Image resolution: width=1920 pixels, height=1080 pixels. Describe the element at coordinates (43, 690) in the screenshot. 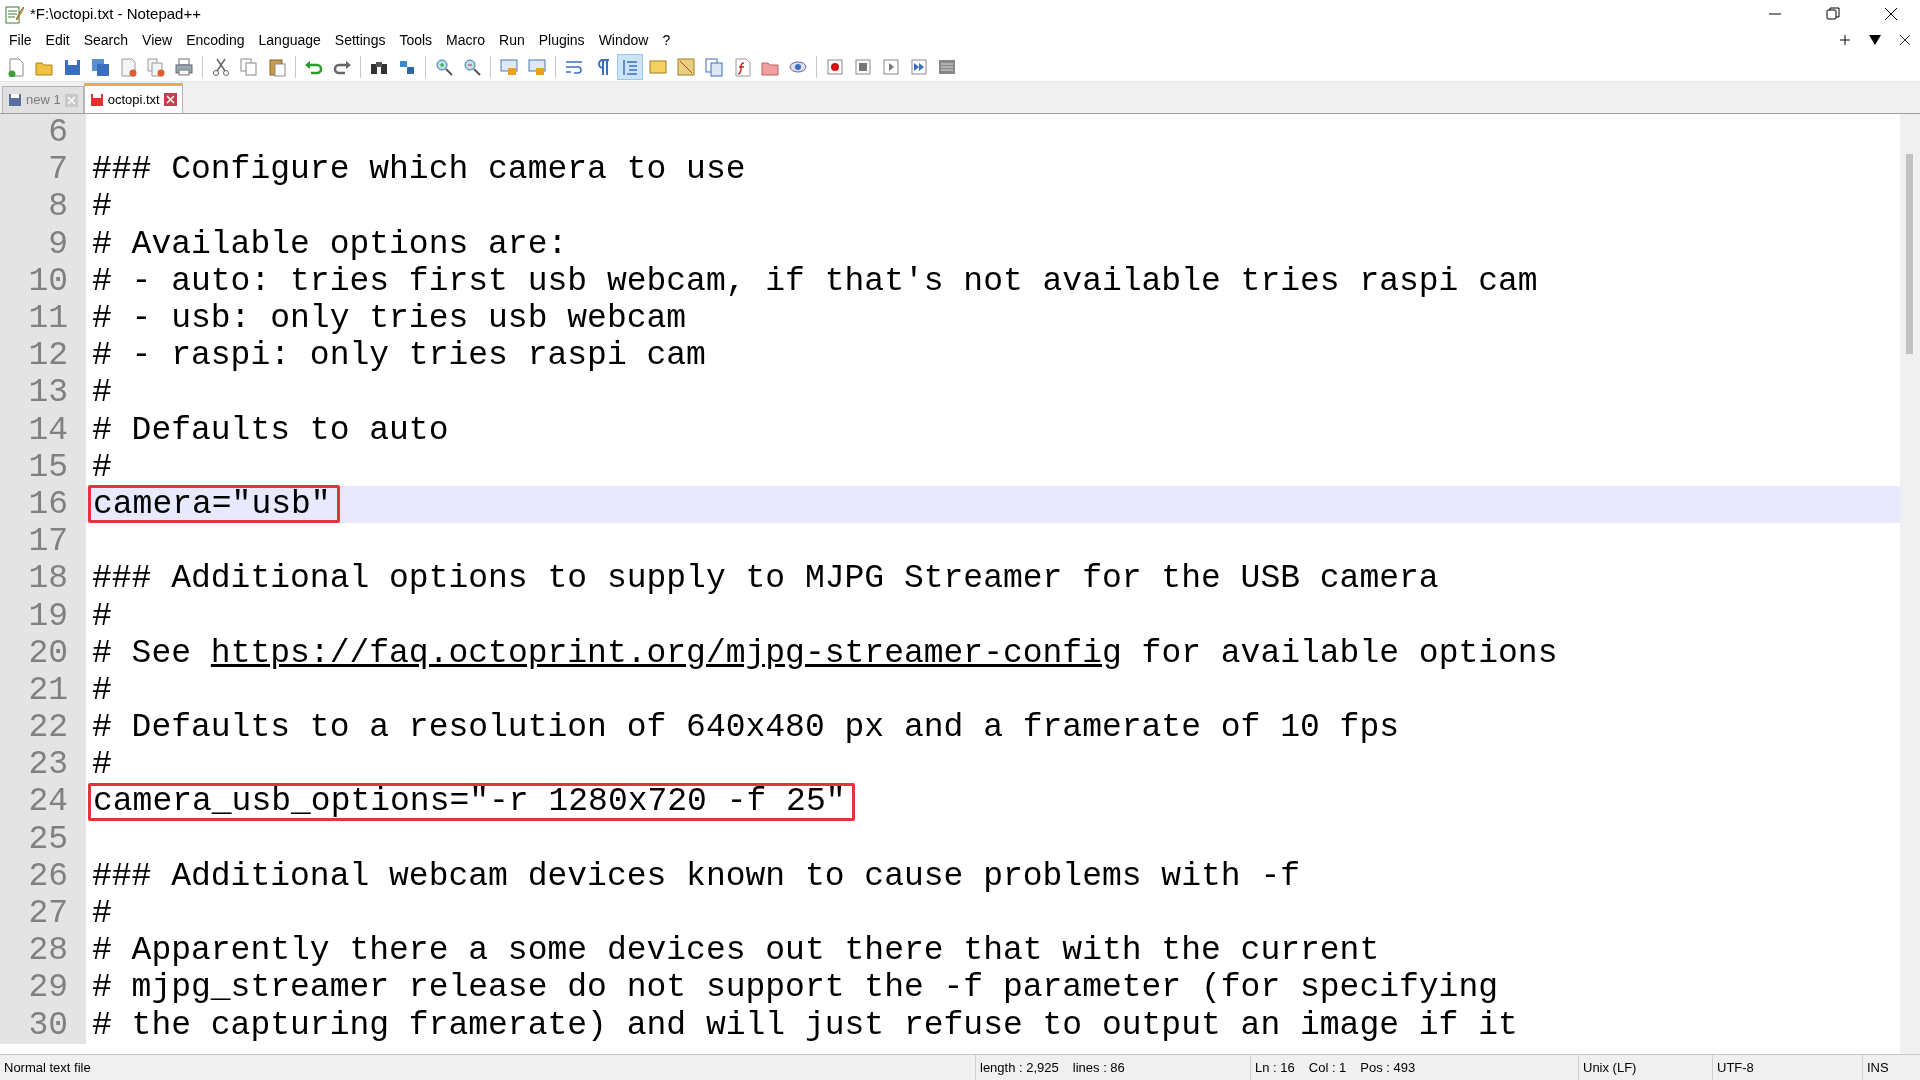

I see `line-number: 21` at that location.